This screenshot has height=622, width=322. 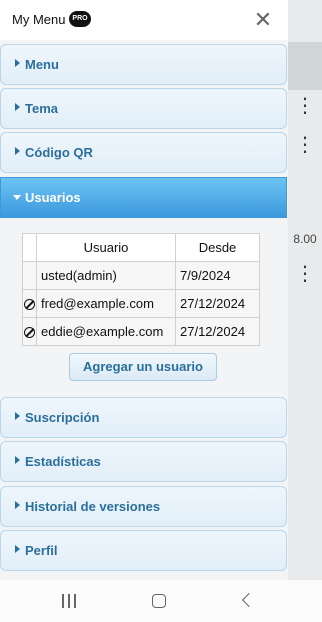 I want to click on section-usuarios: Usuarios, so click(x=143, y=197).